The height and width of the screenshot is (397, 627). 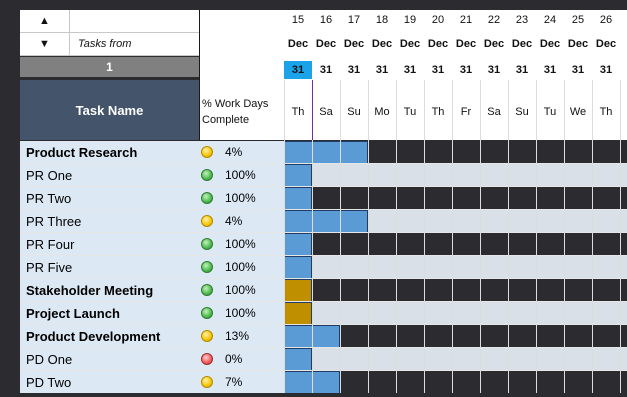 I want to click on date-weekday: We, so click(x=578, y=112).